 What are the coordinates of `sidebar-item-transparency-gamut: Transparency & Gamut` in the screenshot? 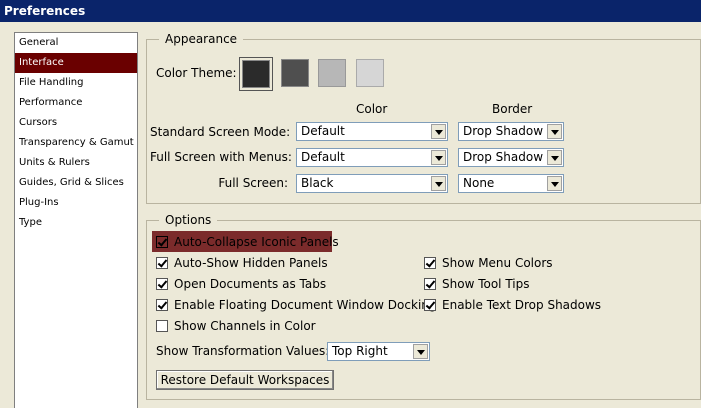 It's located at (76, 143).